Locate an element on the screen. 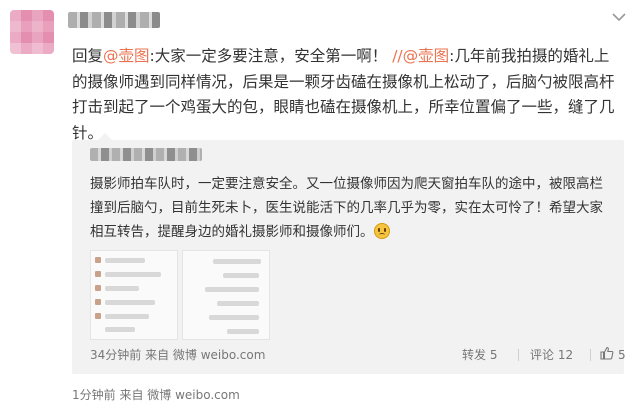 The width and height of the screenshot is (640, 414). like-count: 5 is located at coordinates (622, 354).